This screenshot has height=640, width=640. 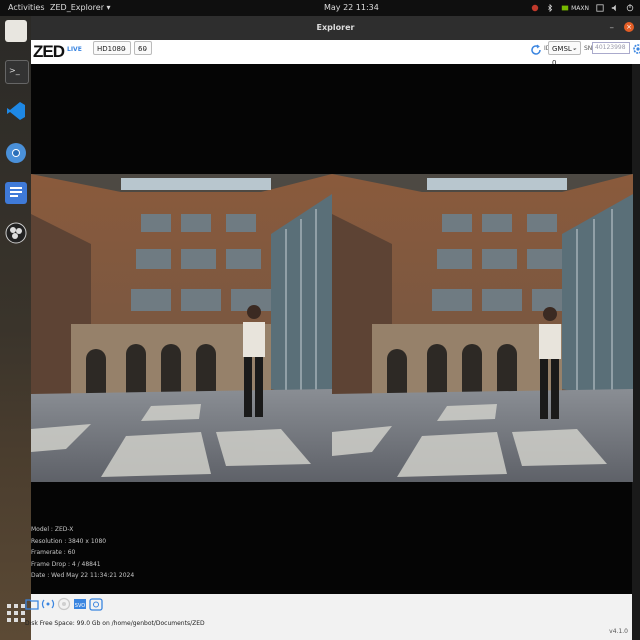 I want to click on snapshot-icon, so click(x=96, y=604).